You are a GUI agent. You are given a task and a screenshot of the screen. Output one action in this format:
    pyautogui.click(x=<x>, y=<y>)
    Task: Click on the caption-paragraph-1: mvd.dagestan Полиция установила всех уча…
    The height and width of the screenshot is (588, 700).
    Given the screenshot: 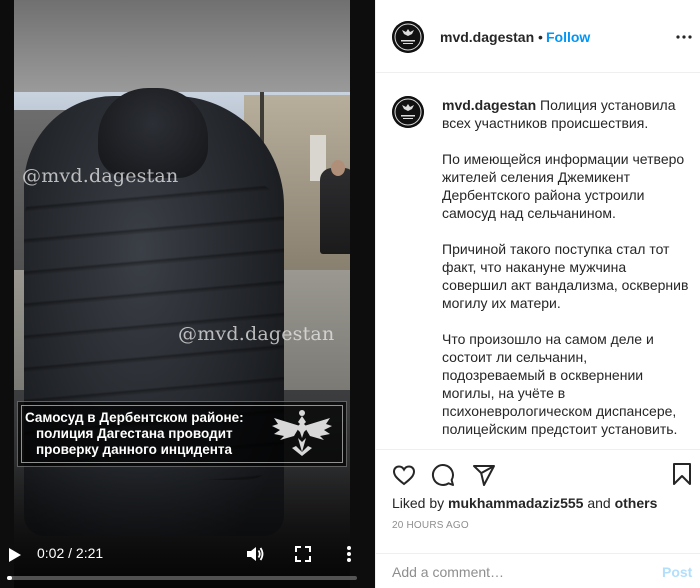 What is the action you would take?
    pyautogui.click(x=567, y=114)
    